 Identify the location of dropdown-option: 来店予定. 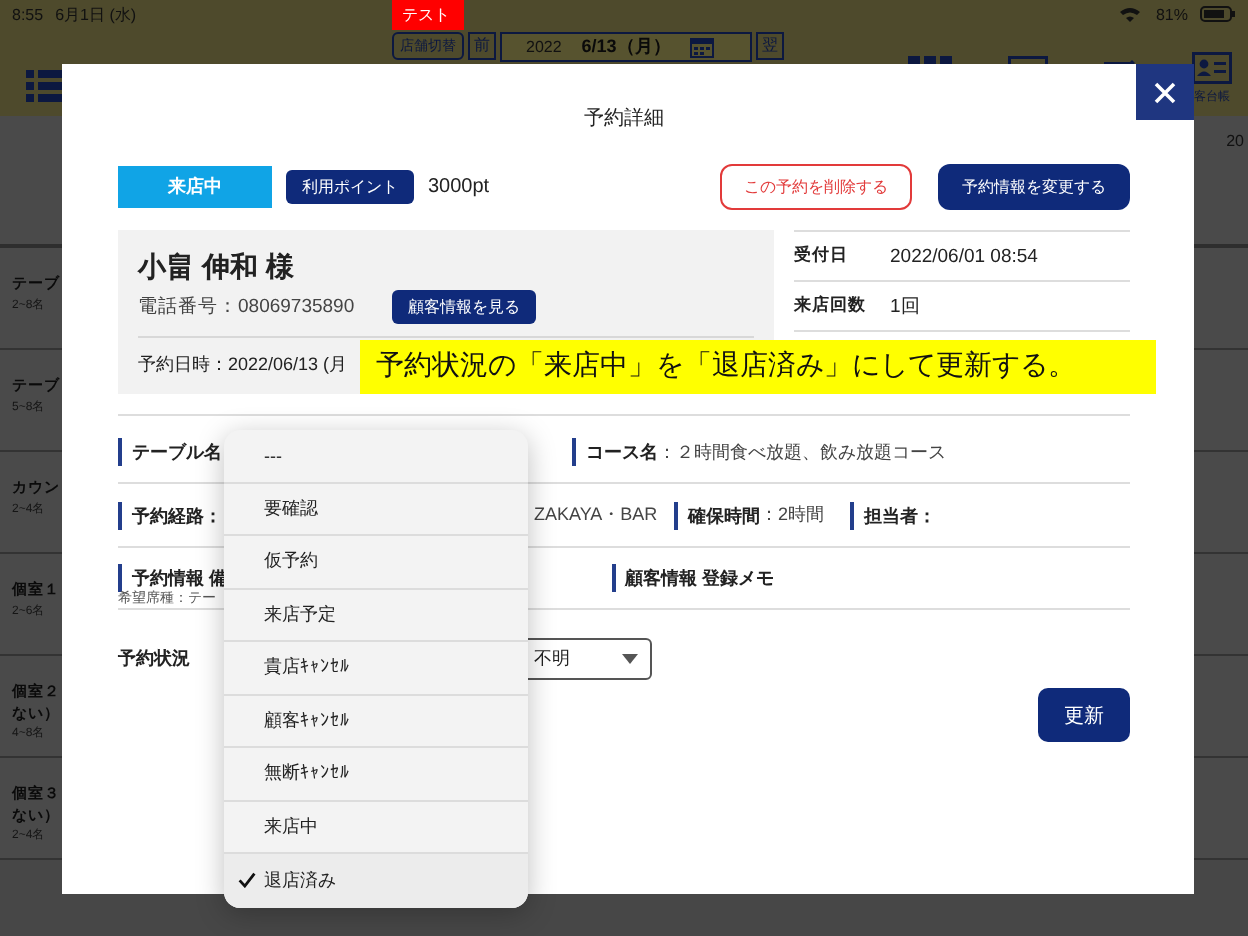
(376, 615).